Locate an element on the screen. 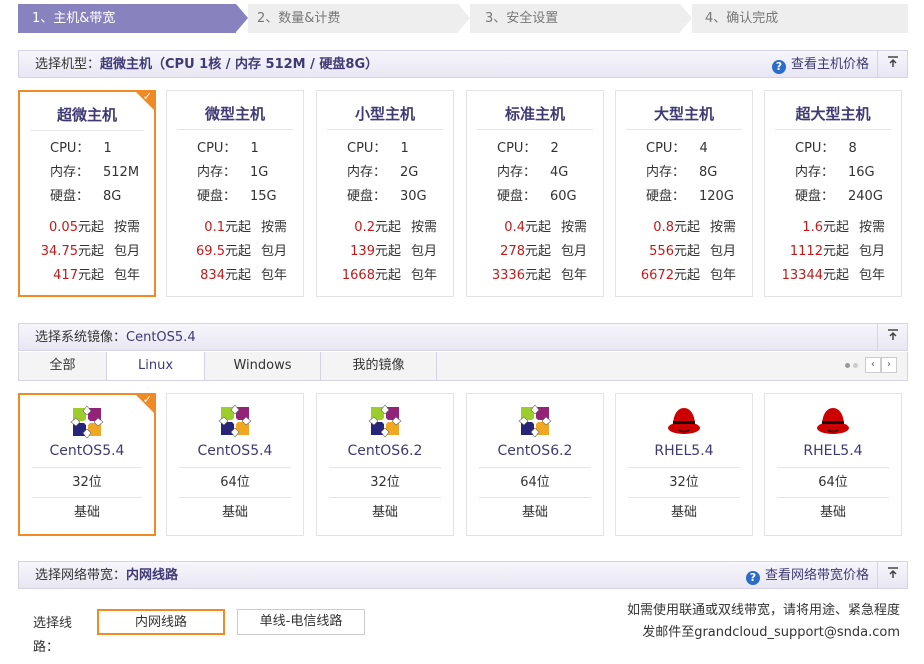 This screenshot has height=664, width=924. help-icon: ? is located at coordinates (778, 67).